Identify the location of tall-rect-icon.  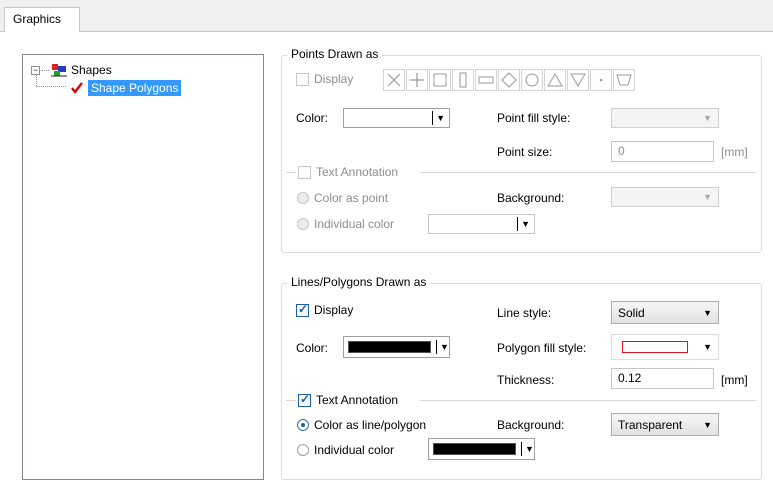
(463, 80).